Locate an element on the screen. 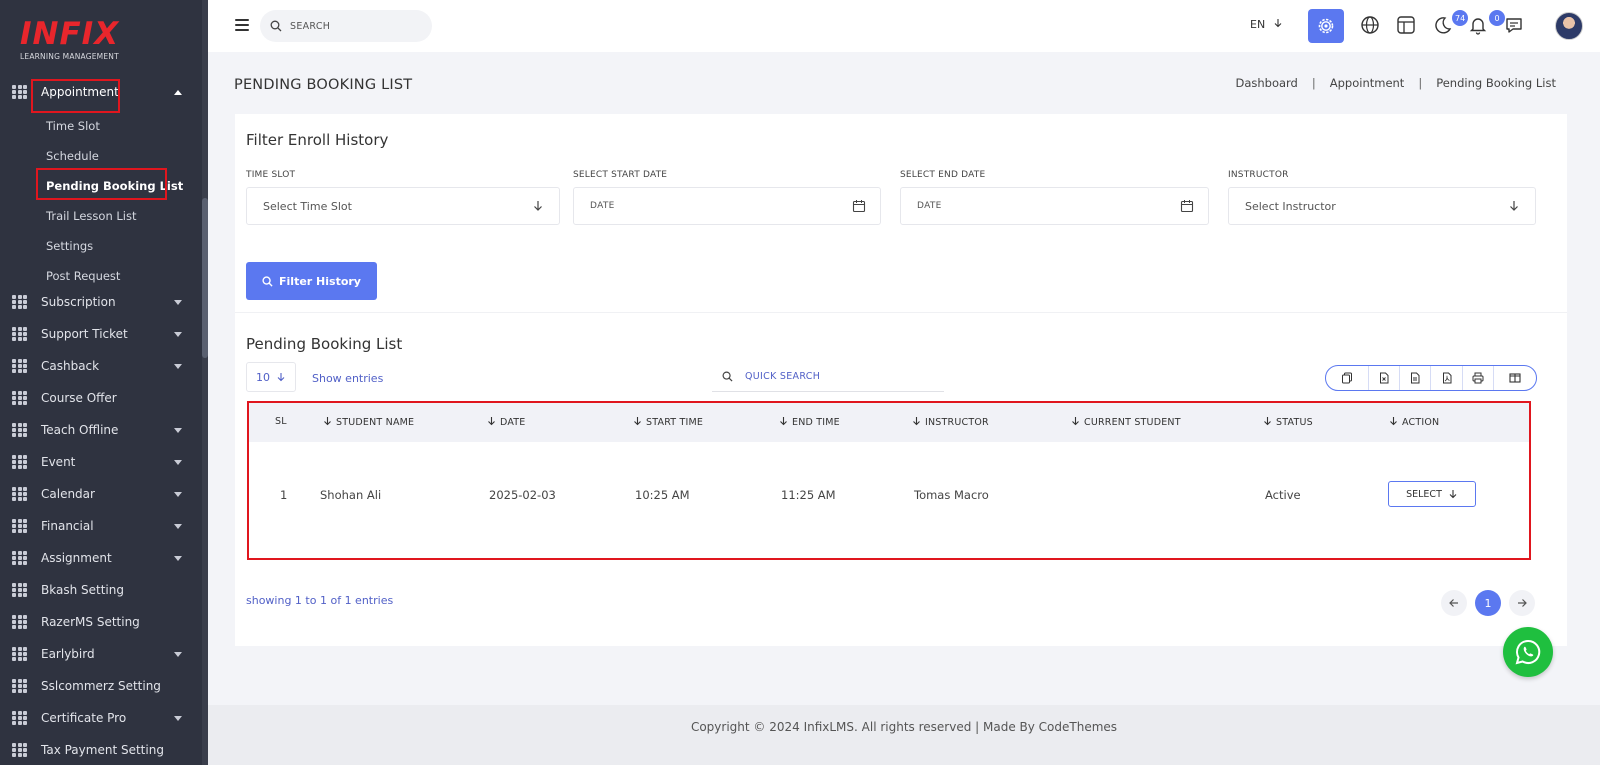 The height and width of the screenshot is (765, 1600). end-date-label: SELECT END DATE is located at coordinates (943, 175).